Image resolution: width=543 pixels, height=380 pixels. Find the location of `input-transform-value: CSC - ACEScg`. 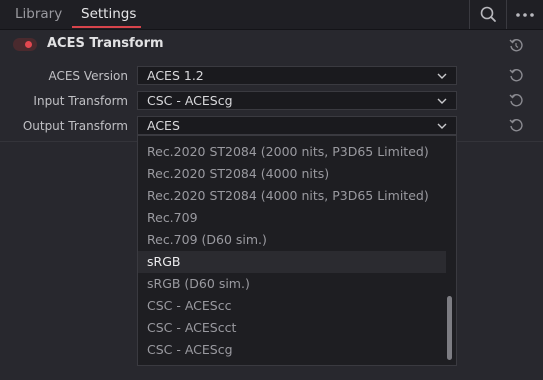

input-transform-value: CSC - ACEScg is located at coordinates (190, 100).